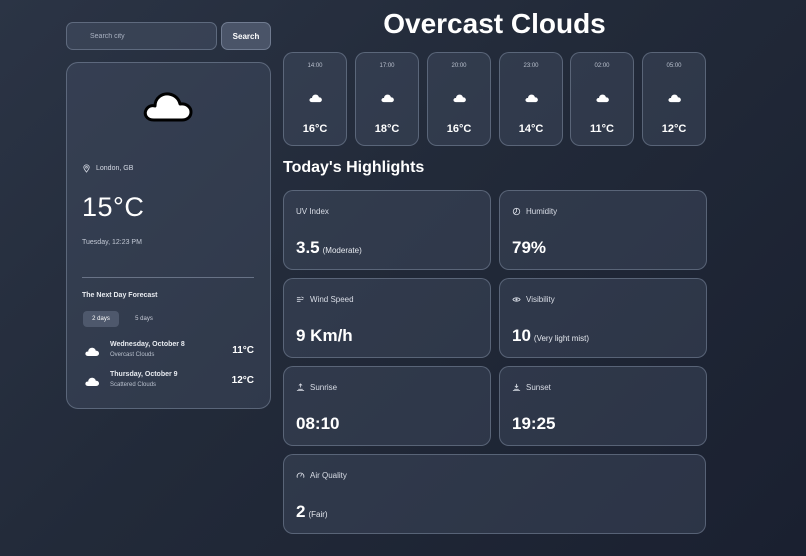 This screenshot has height=556, width=806. What do you see at coordinates (312, 211) in the screenshot?
I see `uv-label: UV Index` at bounding box center [312, 211].